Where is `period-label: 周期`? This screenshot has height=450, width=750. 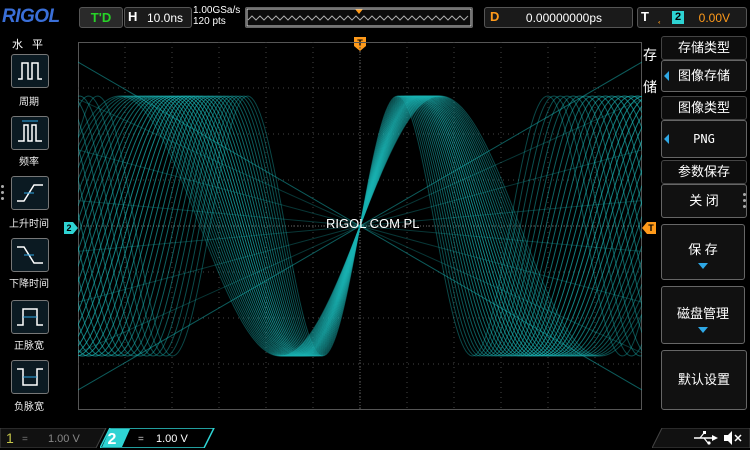
period-label: 周期 is located at coordinates (29, 102).